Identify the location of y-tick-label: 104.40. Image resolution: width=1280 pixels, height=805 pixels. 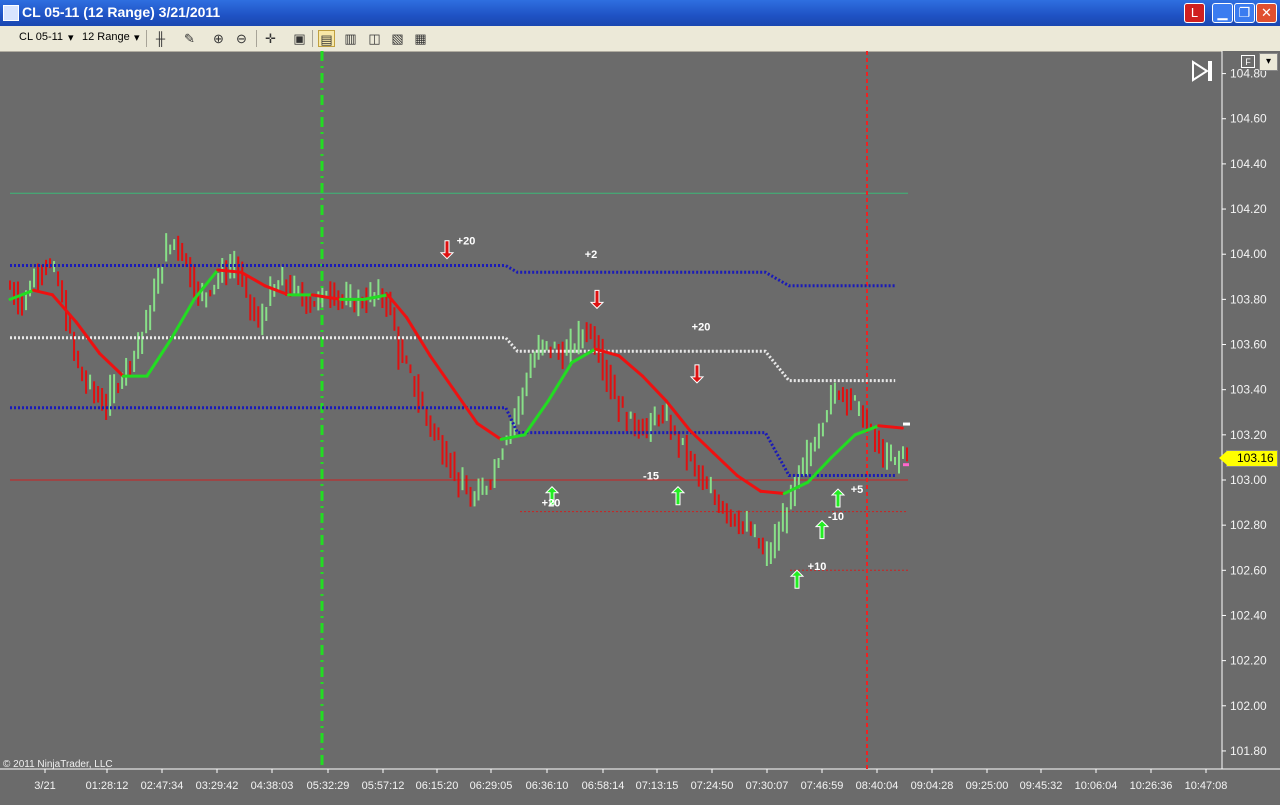
(1248, 164).